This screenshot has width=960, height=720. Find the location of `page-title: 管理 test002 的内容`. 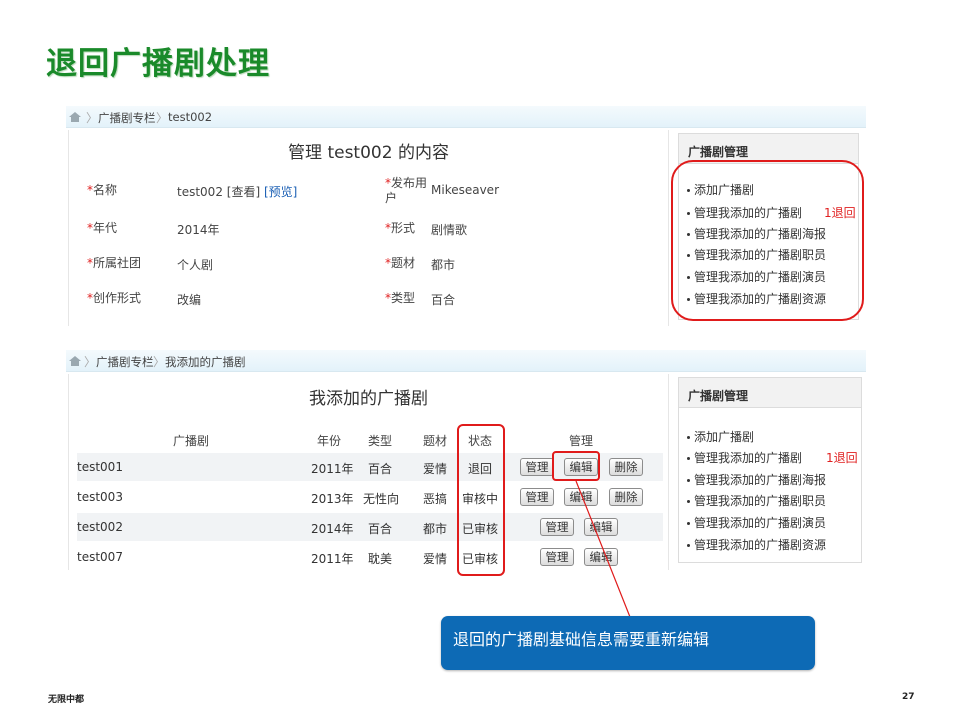

page-title: 管理 test002 的内容 is located at coordinates (368, 153).